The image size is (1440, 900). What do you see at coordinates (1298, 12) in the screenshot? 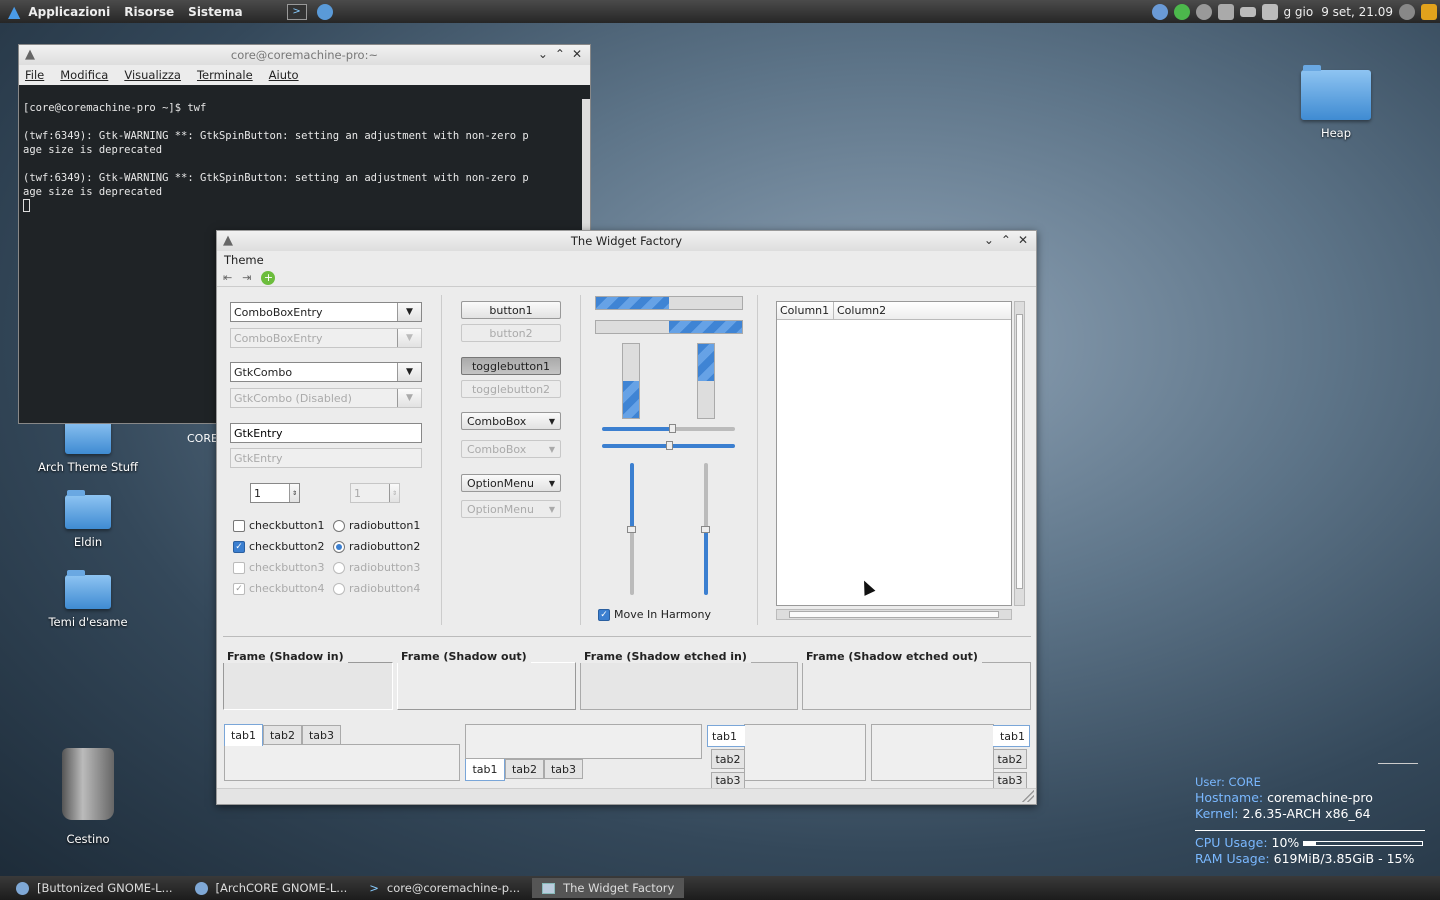
I see `user-name: g gio` at bounding box center [1298, 12].